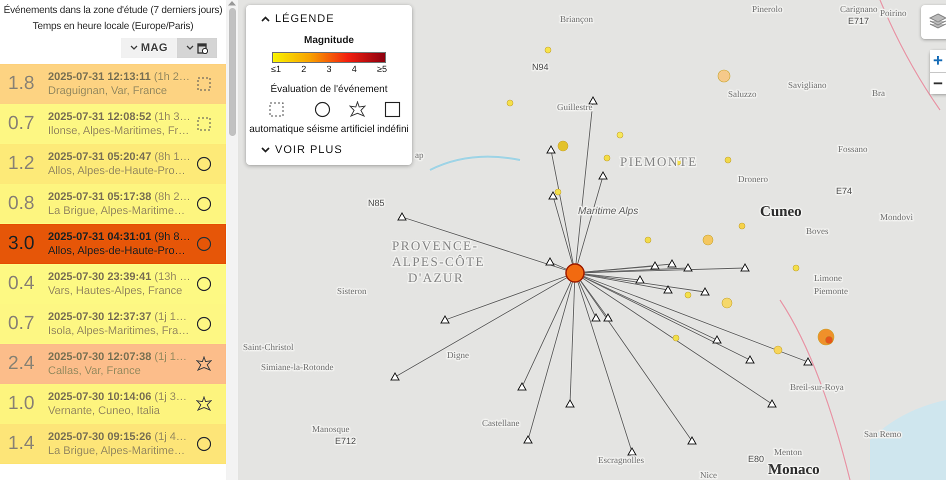 Image resolution: width=946 pixels, height=480 pixels. I want to click on sort-date-button, so click(197, 48).